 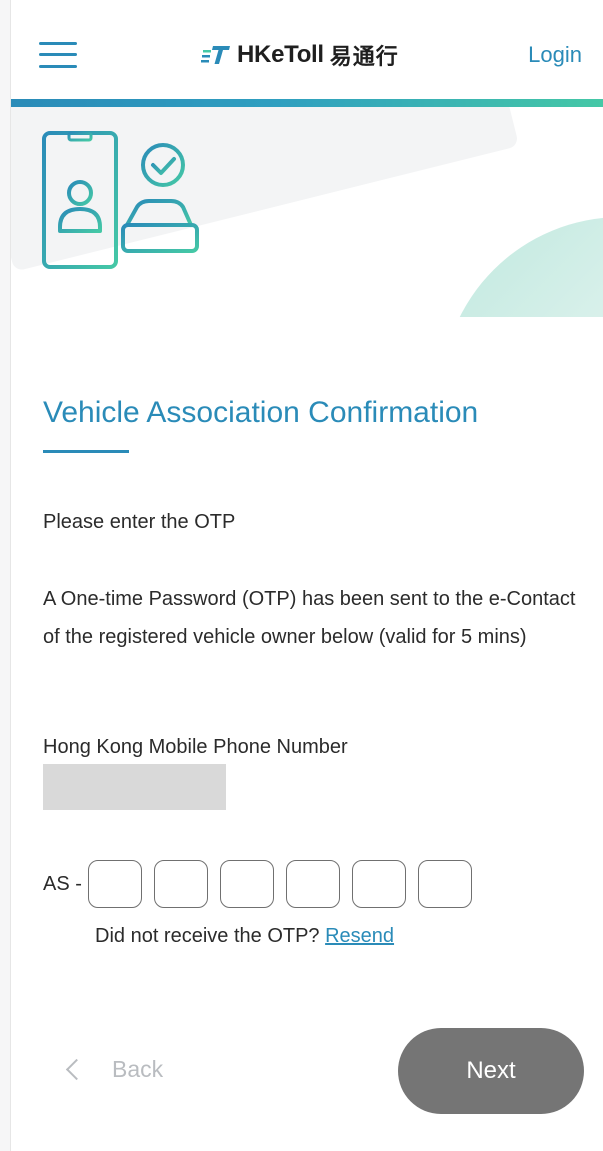 What do you see at coordinates (58, 55) in the screenshot?
I see `hamburger-icon` at bounding box center [58, 55].